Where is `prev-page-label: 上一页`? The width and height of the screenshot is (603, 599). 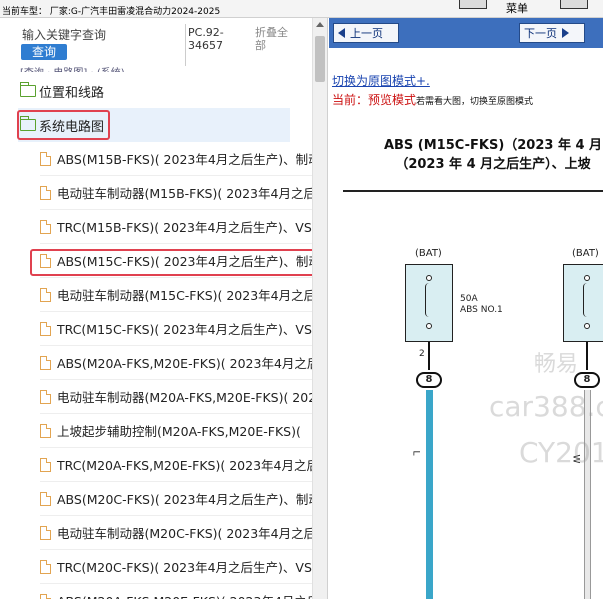
prev-page-label: 上一页 is located at coordinates (366, 33).